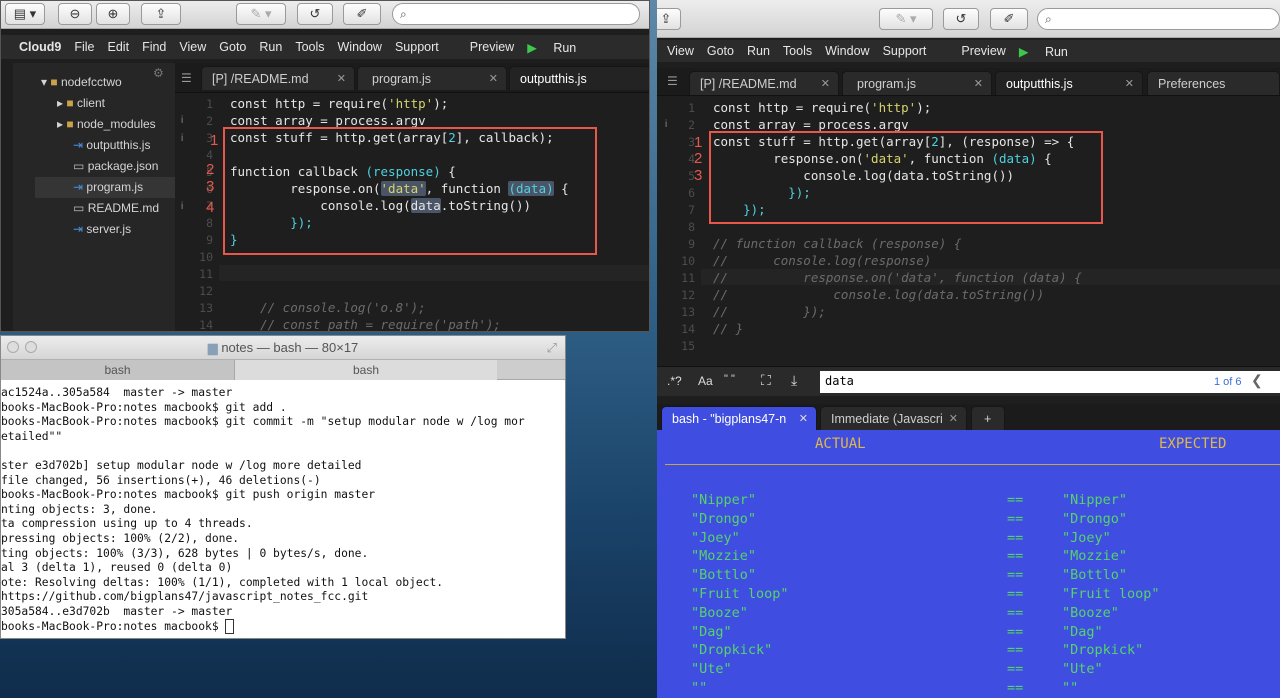 The width and height of the screenshot is (1280, 698). I want to click on equals-sign: ==, so click(1015, 500).